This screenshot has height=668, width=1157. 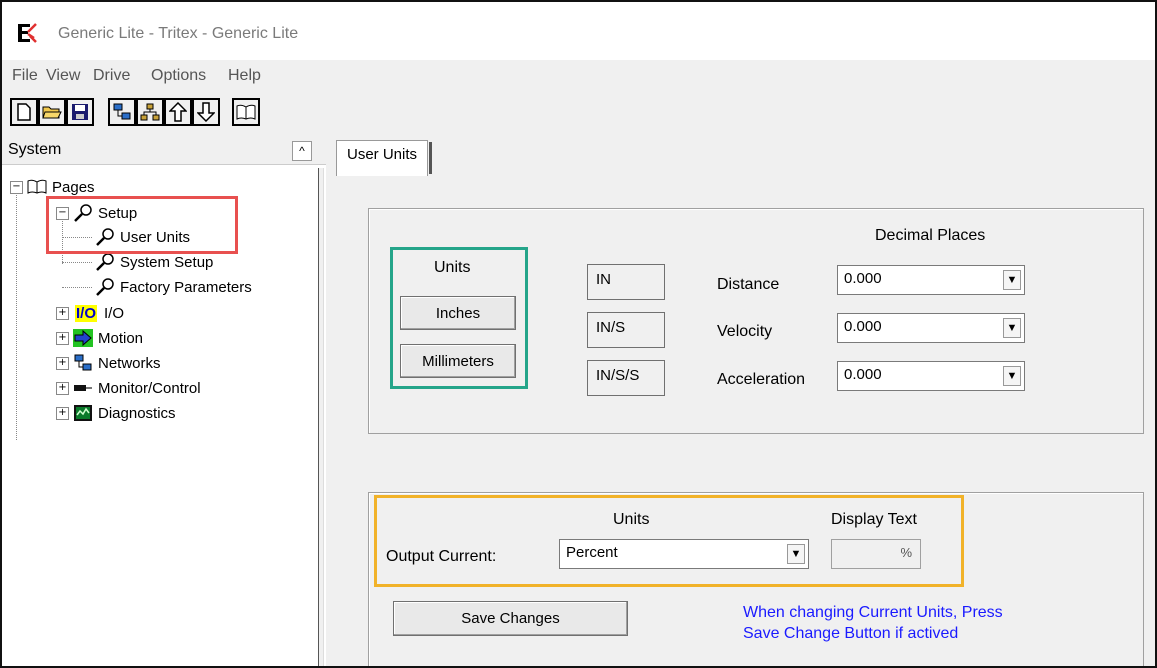 What do you see at coordinates (149, 388) in the screenshot?
I see `tree-label-monitor-control: Monitor/Control` at bounding box center [149, 388].